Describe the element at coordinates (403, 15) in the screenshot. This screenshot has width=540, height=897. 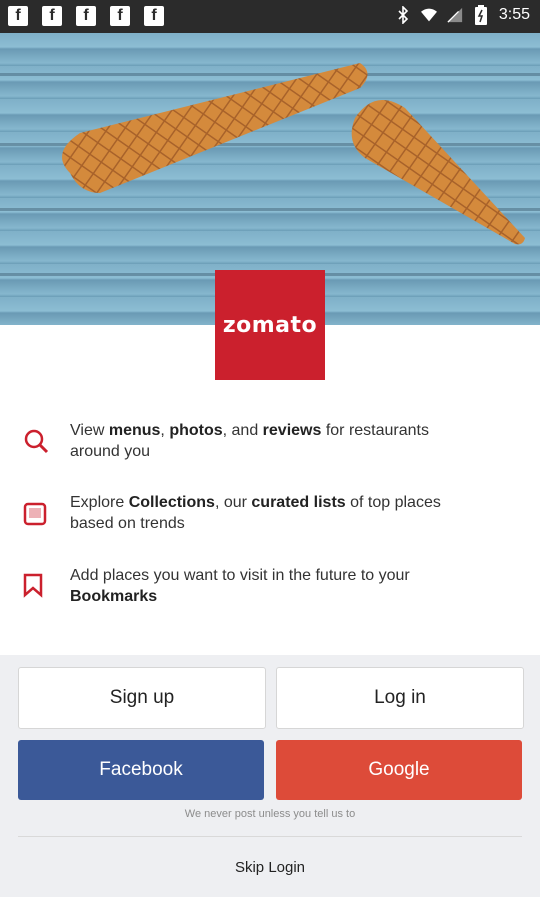
I see `bluetooth-icon` at that location.